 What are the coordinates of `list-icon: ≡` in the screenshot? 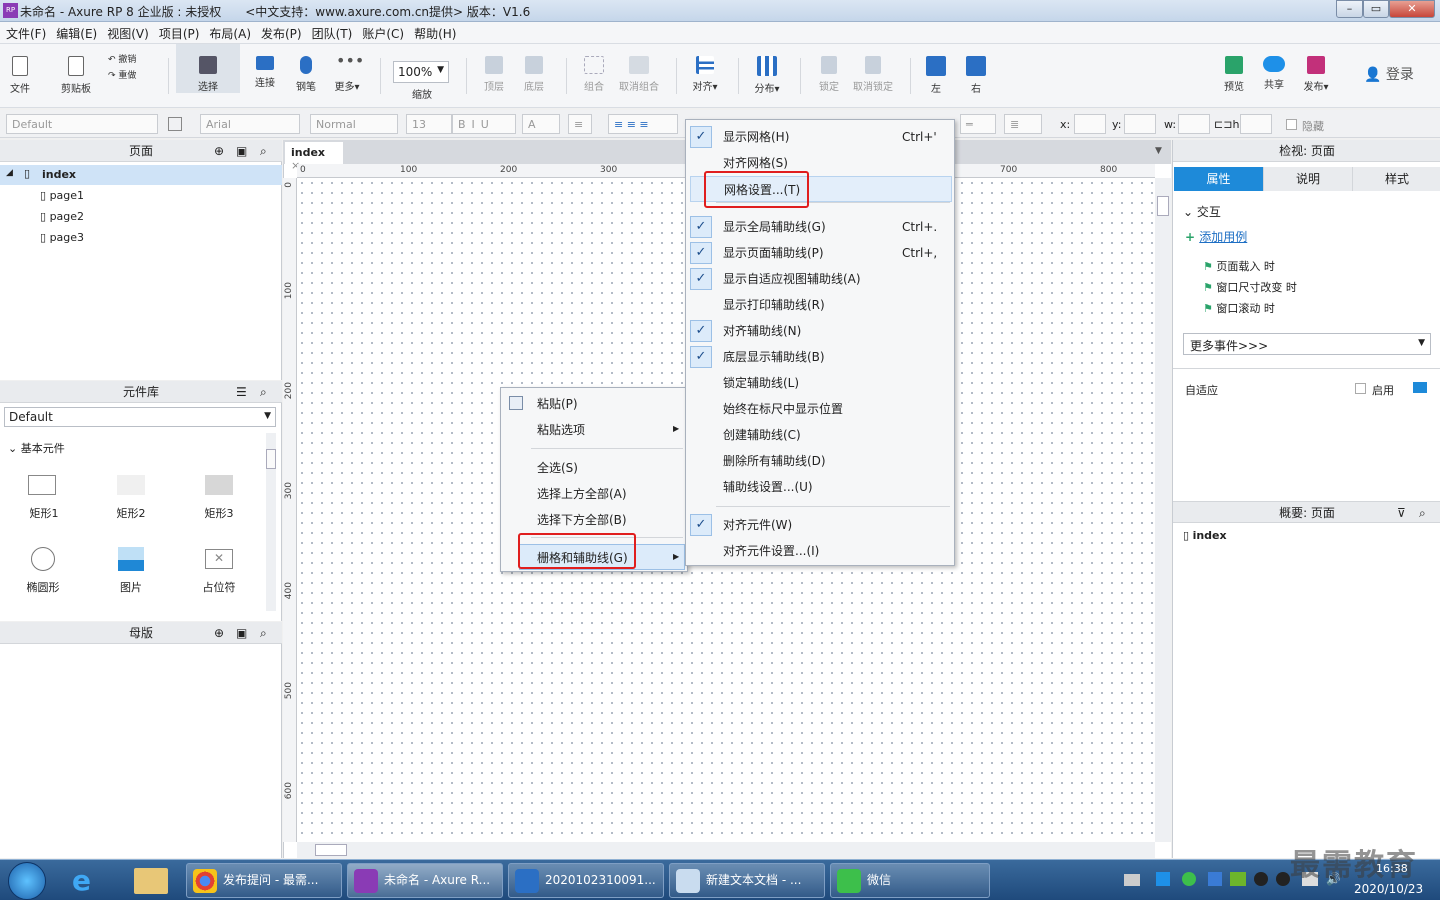 It's located at (580, 124).